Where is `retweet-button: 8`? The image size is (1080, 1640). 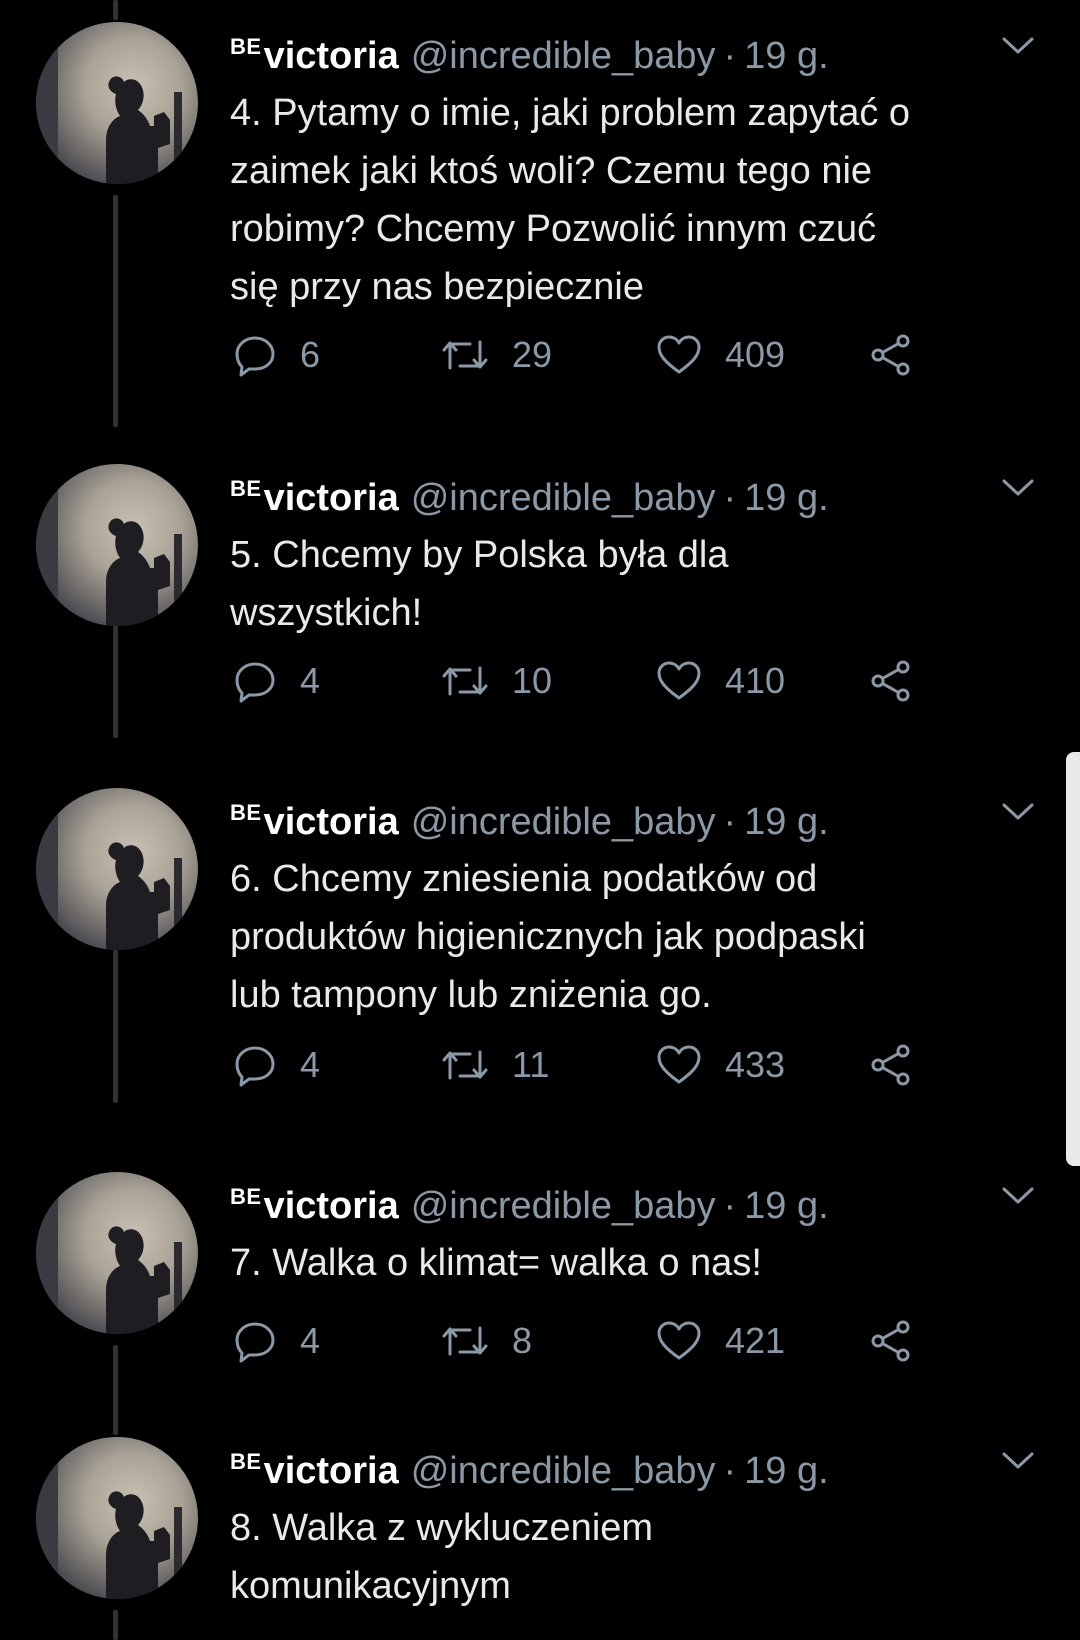 retweet-button: 8 is located at coordinates (486, 1341).